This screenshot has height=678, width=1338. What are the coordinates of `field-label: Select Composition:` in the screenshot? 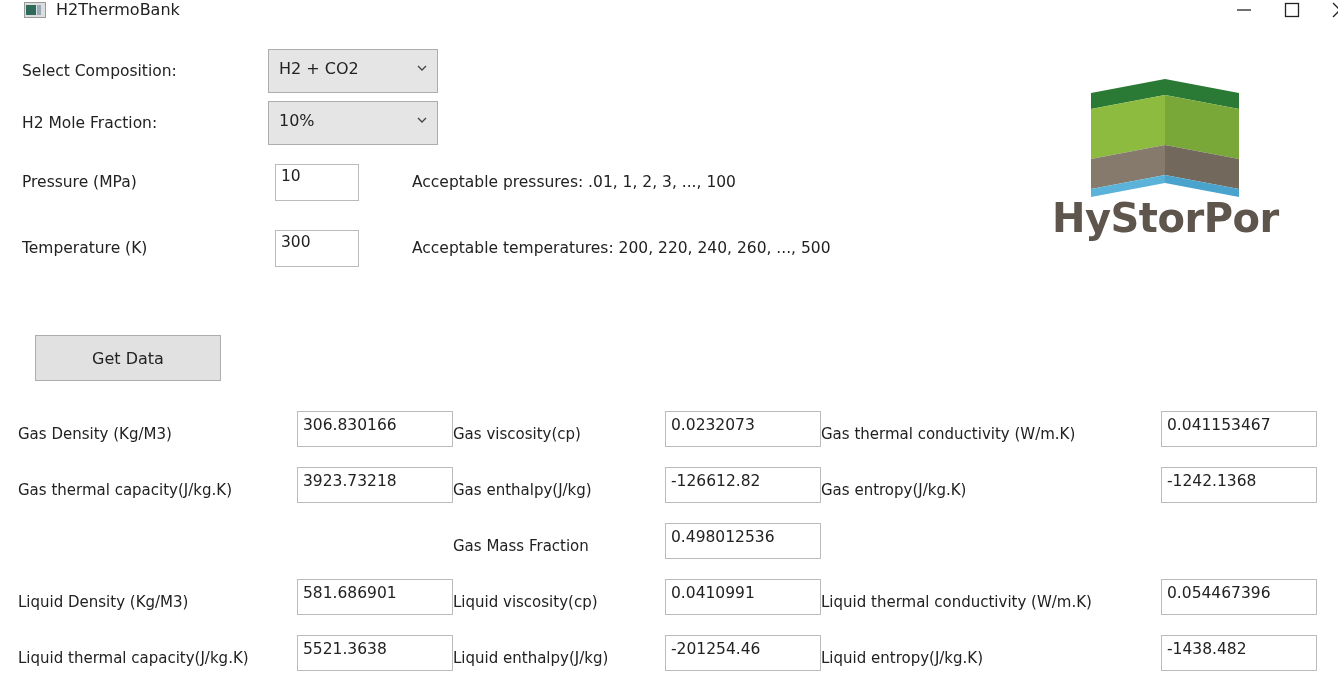 It's located at (100, 71).